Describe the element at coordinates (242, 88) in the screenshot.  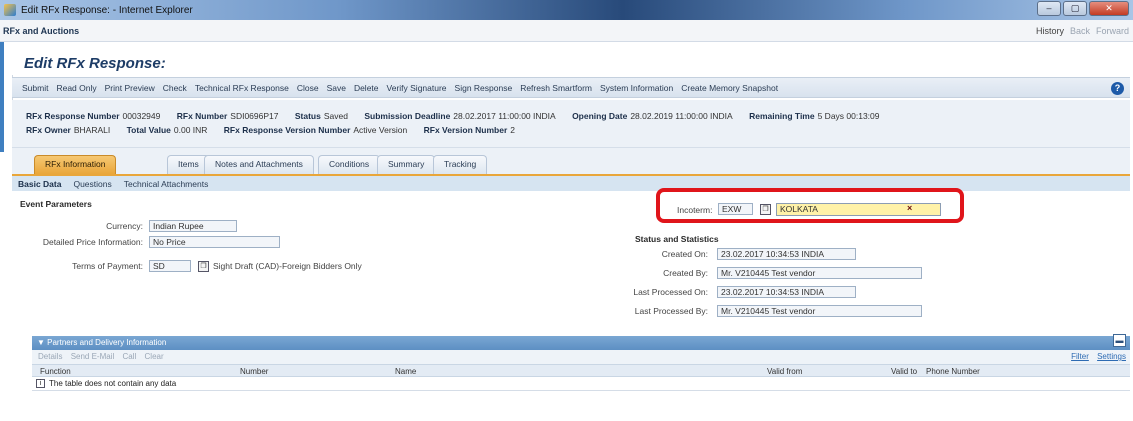
I see `technical-rfx-response-button: Technical RFx Response` at that location.